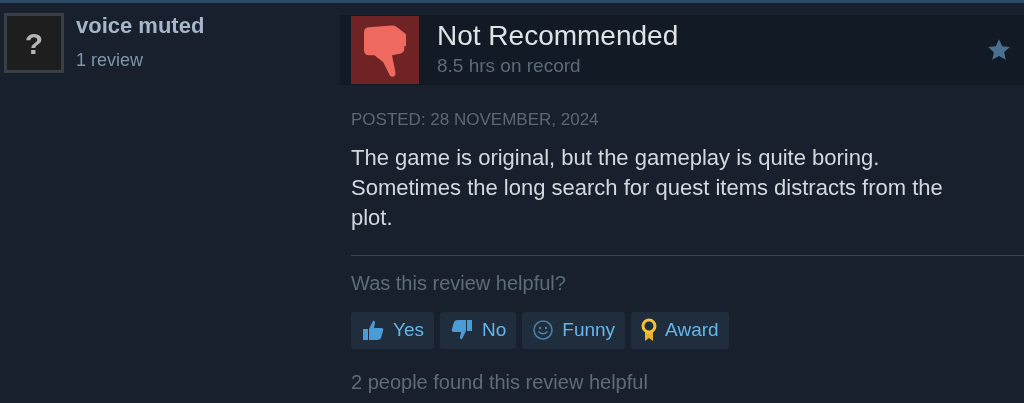 This screenshot has height=403, width=1024. What do you see at coordinates (500, 382) in the screenshot?
I see `helpful-count: 2 people found this review helpful` at bounding box center [500, 382].